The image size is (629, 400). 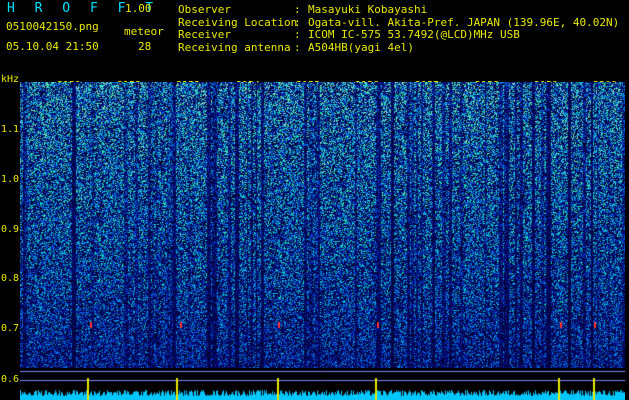 I want to click on y-tick-label: 1.1, so click(x=10, y=129).